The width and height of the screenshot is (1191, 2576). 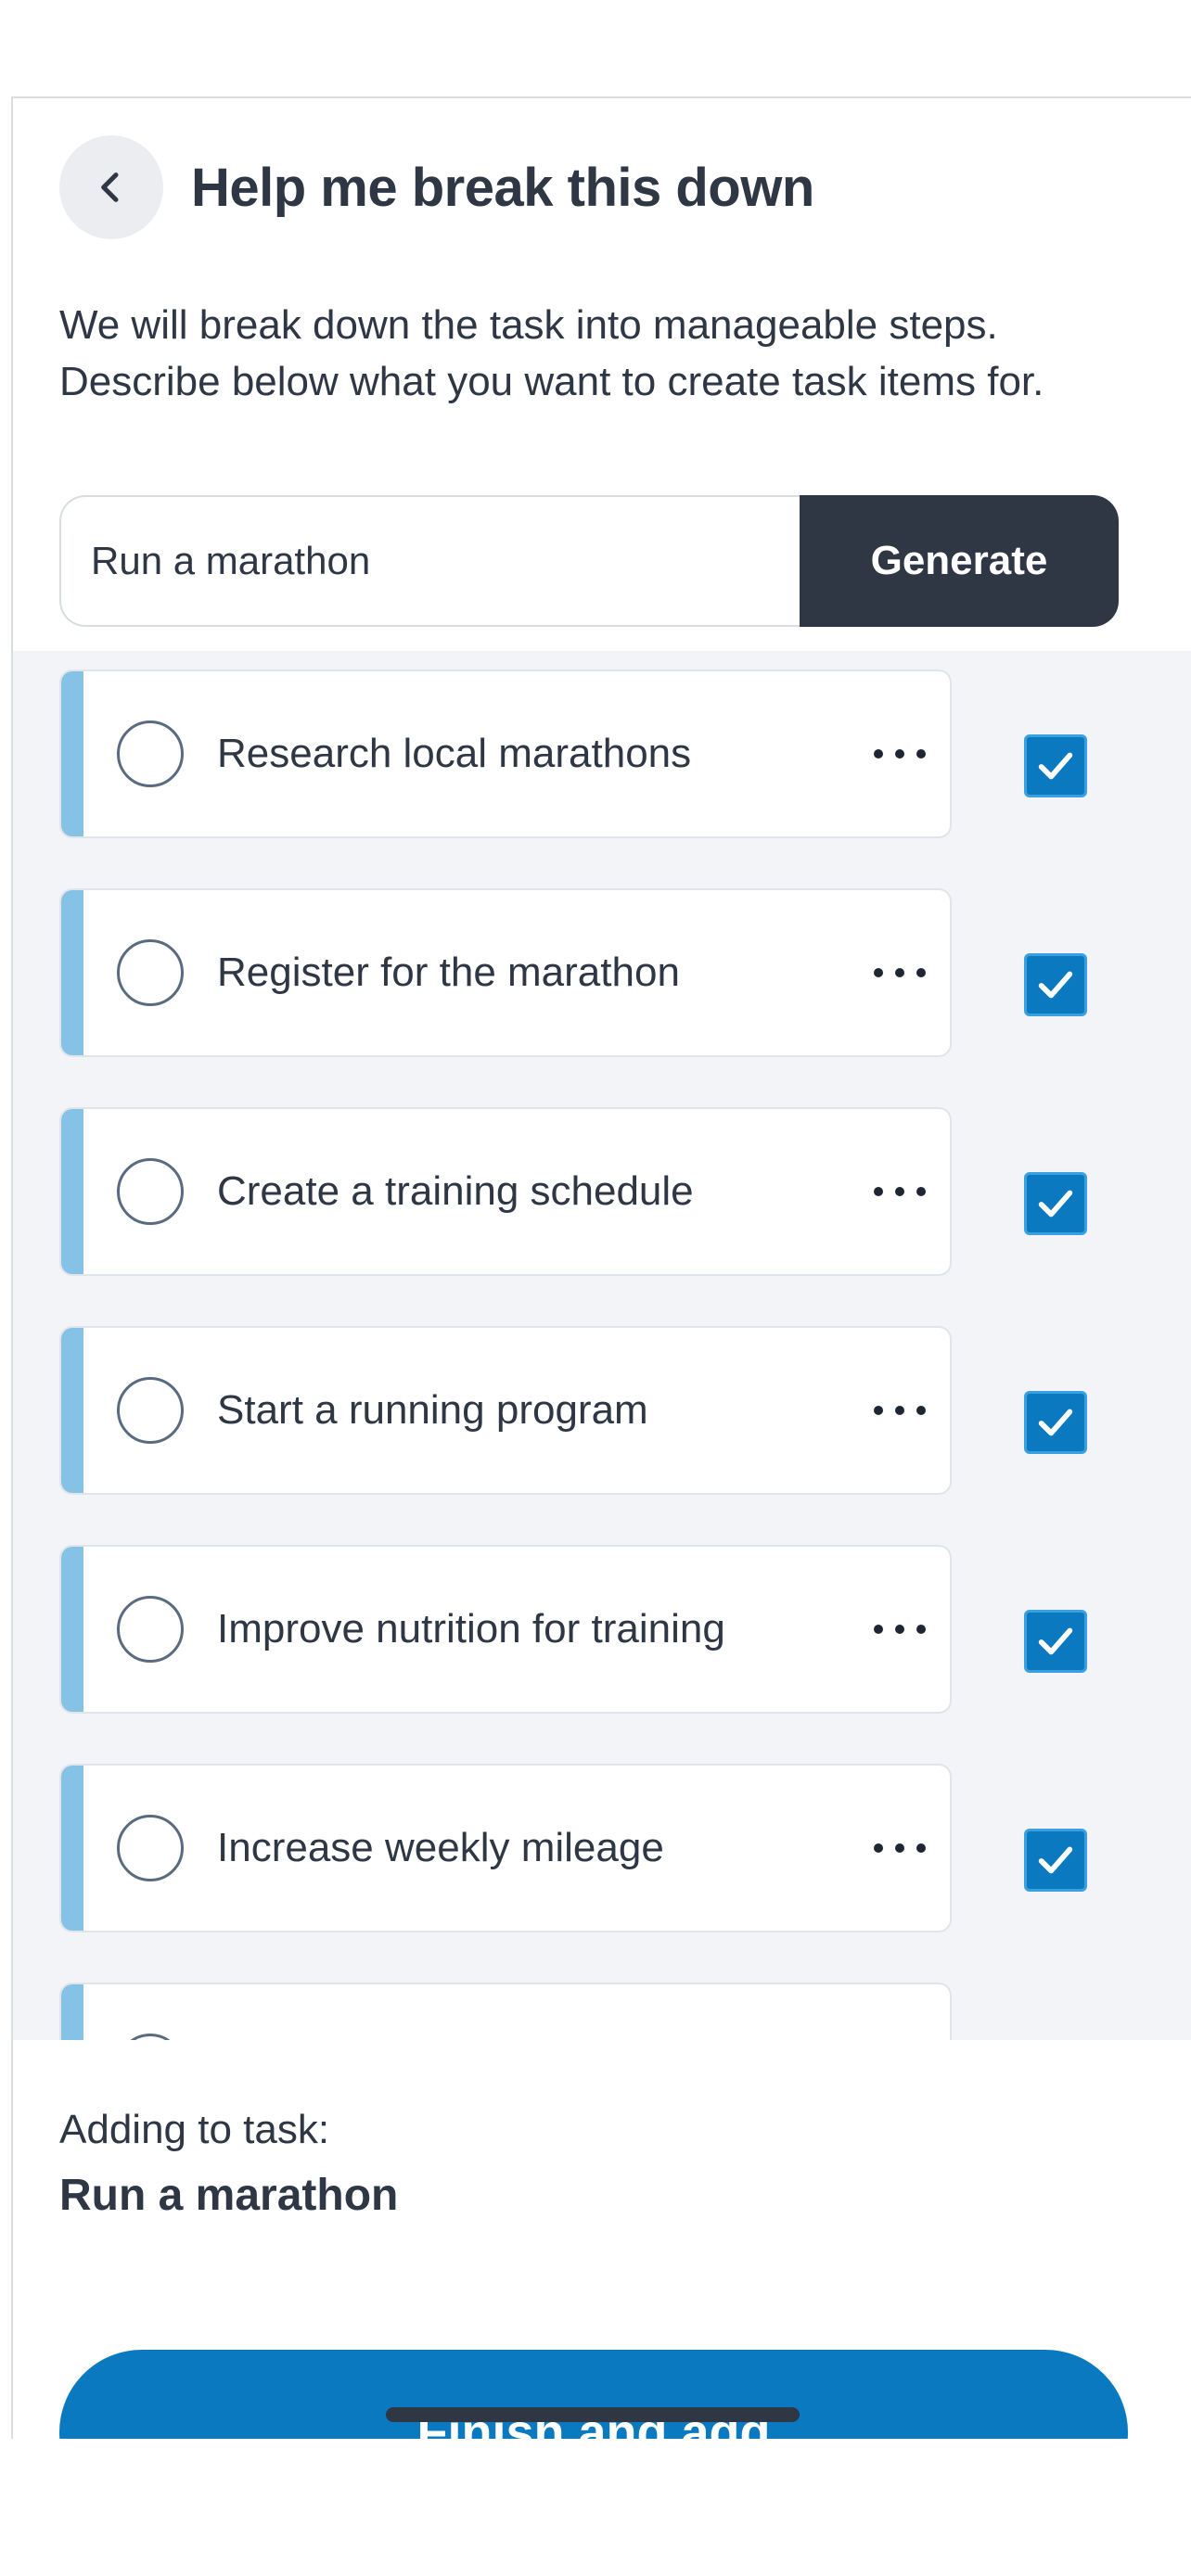 What do you see at coordinates (502, 187) in the screenshot?
I see `page-title: Help me break this down` at bounding box center [502, 187].